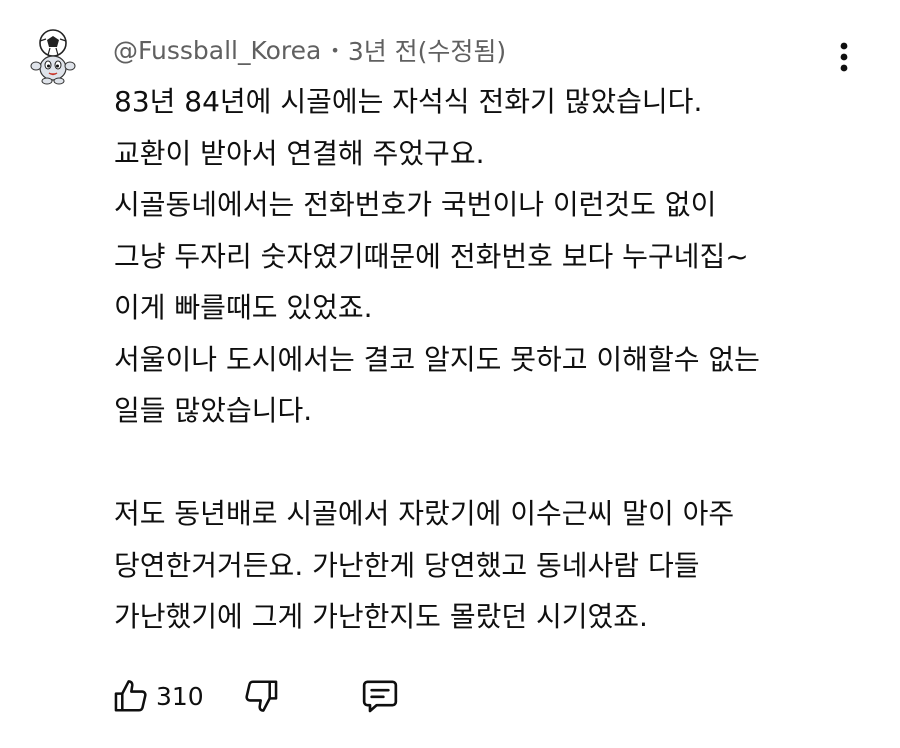 This screenshot has width=900, height=748. I want to click on comment-timestamp: 3년 전(수정됨), so click(427, 51).